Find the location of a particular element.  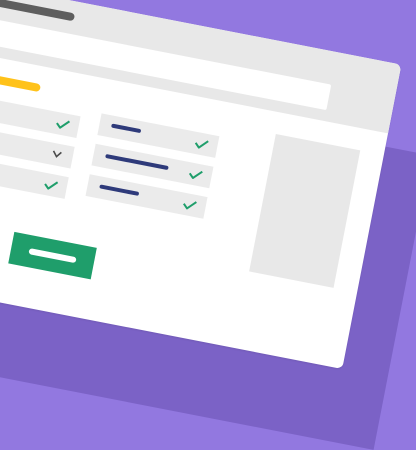

side-panel is located at coordinates (305, 211).